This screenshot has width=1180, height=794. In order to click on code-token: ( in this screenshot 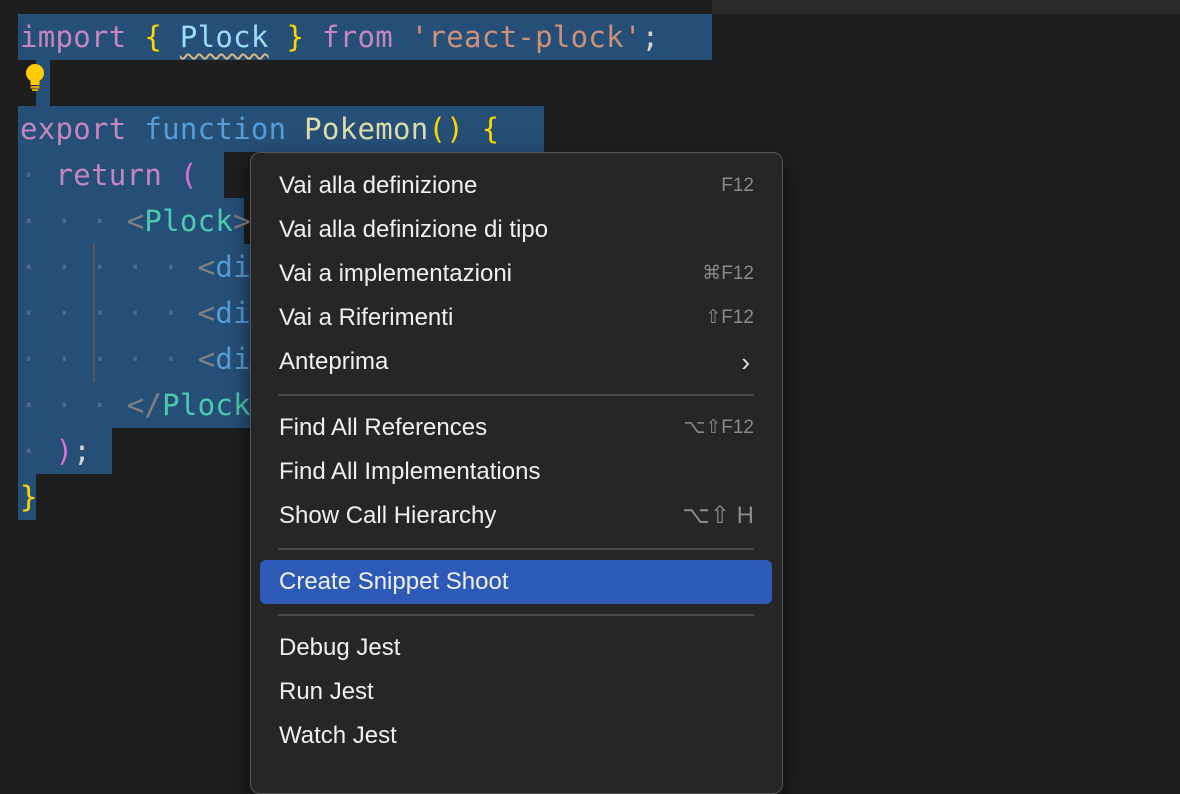, I will do `click(188, 175)`.